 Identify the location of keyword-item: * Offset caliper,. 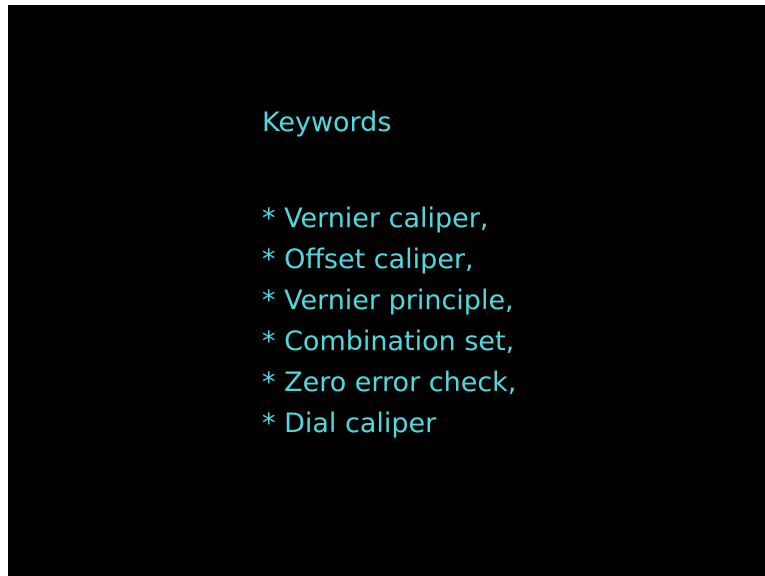
(368, 259).